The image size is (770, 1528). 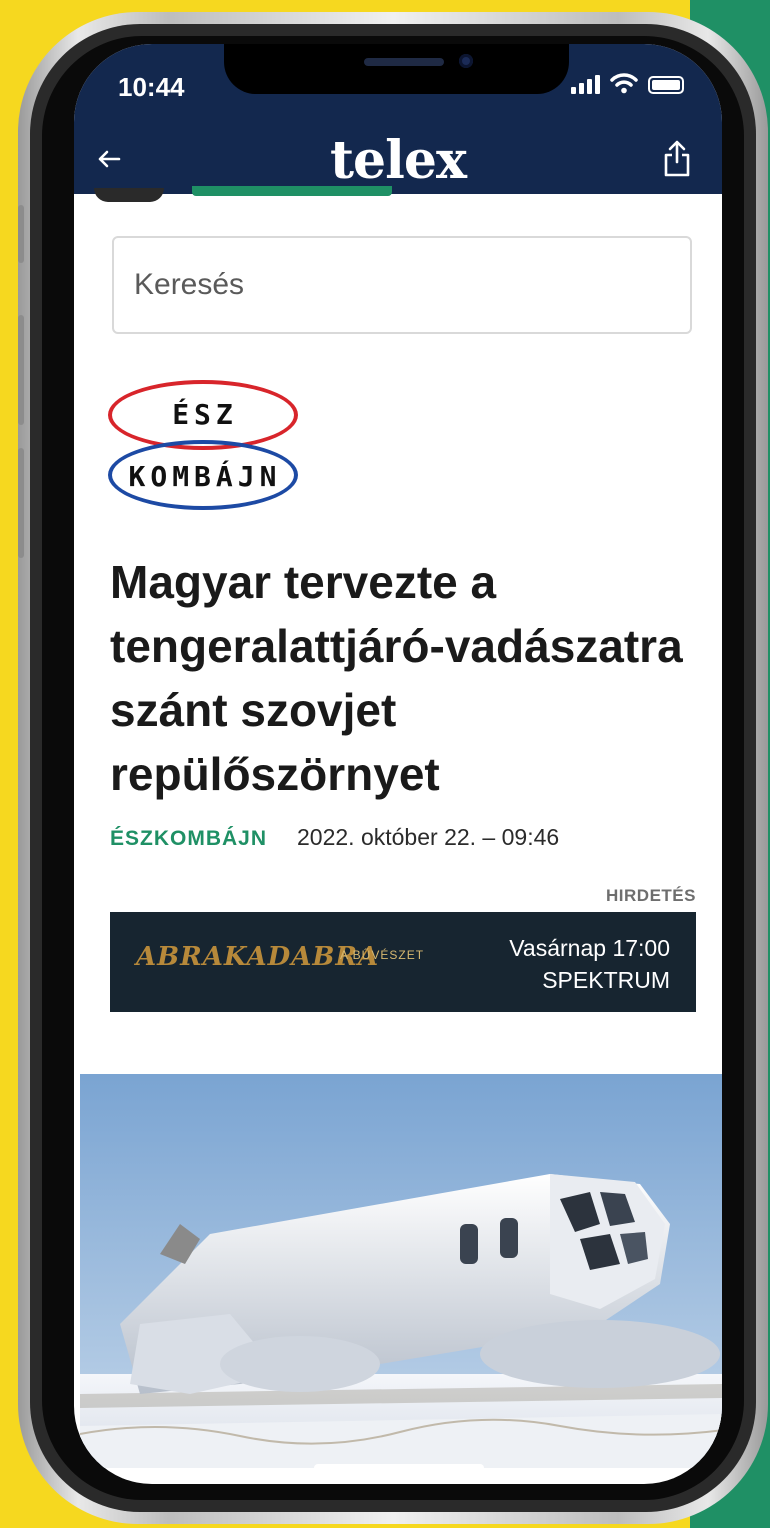 What do you see at coordinates (404, 62) in the screenshot?
I see `speaker-grille` at bounding box center [404, 62].